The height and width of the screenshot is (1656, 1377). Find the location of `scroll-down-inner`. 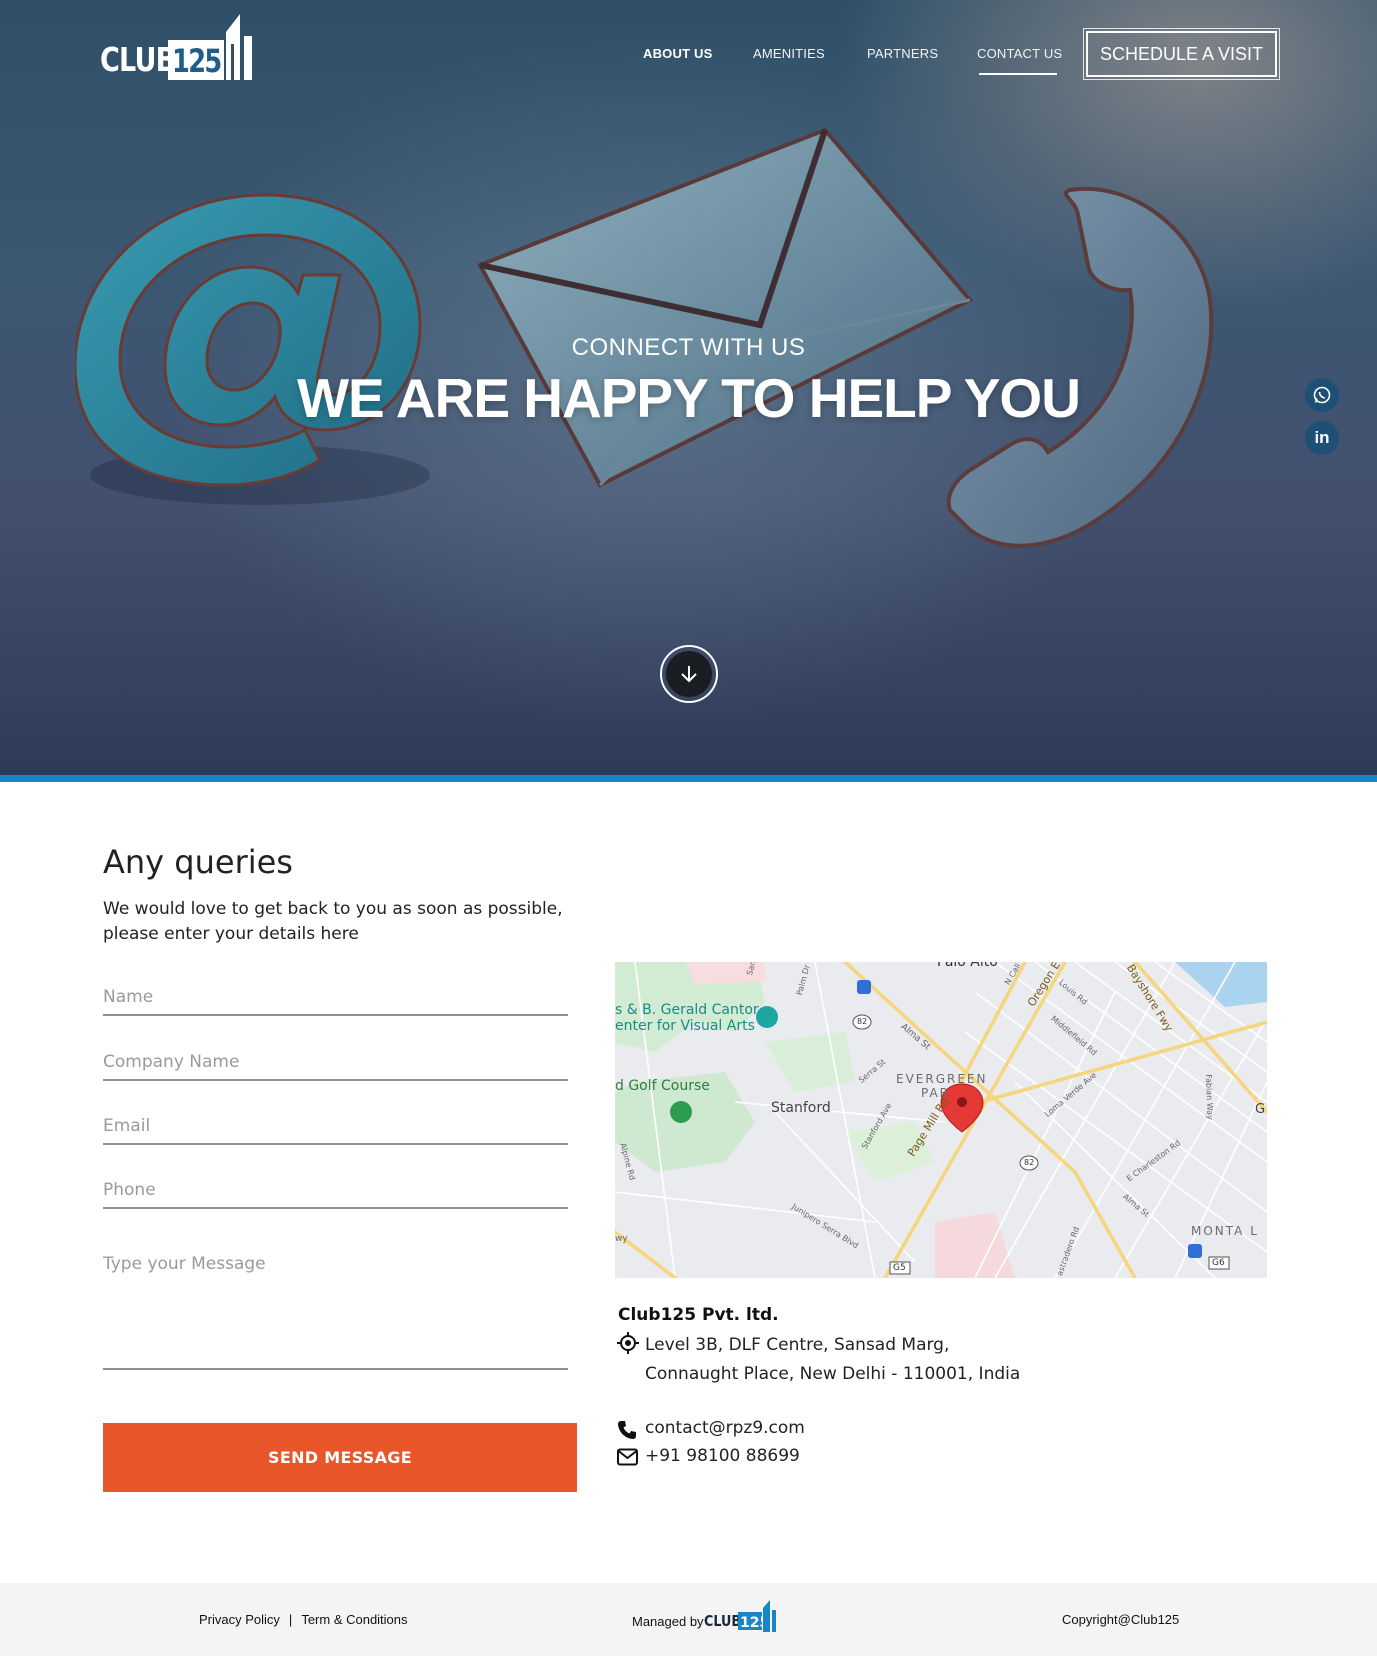

scroll-down-inner is located at coordinates (689, 674).